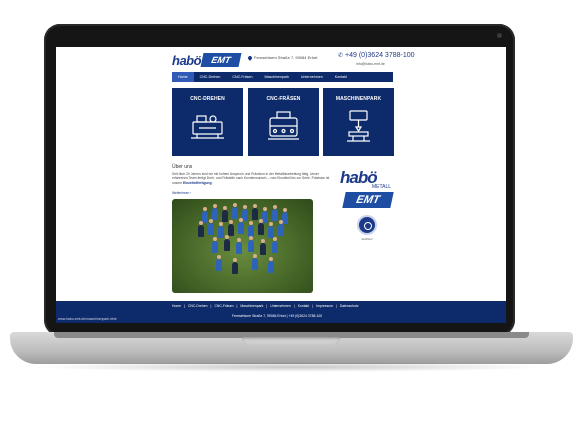 The width and height of the screenshot is (583, 421). I want to click on map-pin-icon, so click(250, 58).